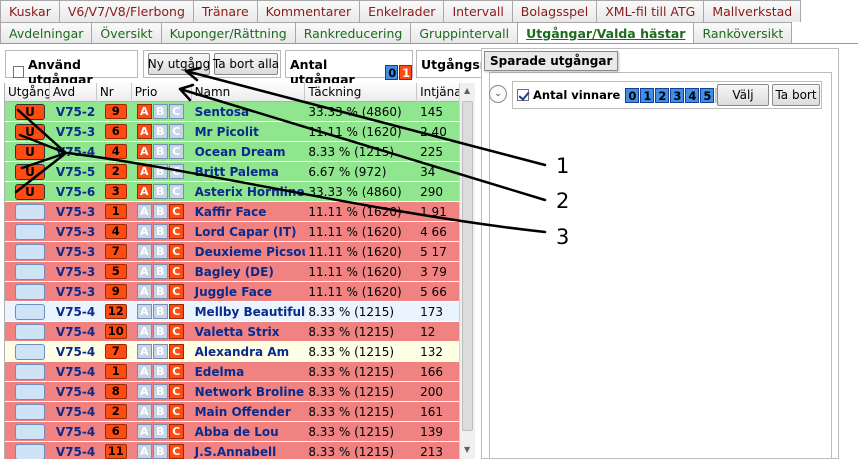  I want to click on tab-intervall: Intervall, so click(478, 11).